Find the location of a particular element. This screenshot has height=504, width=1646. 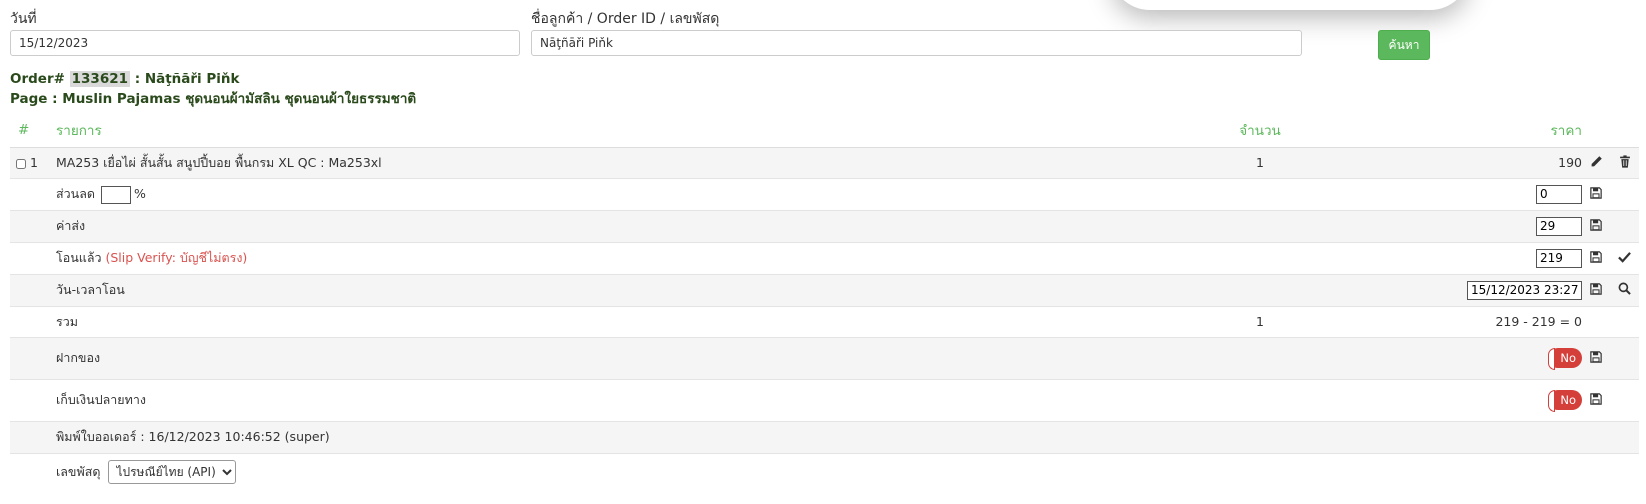

total-qty: 1 is located at coordinates (1260, 321).